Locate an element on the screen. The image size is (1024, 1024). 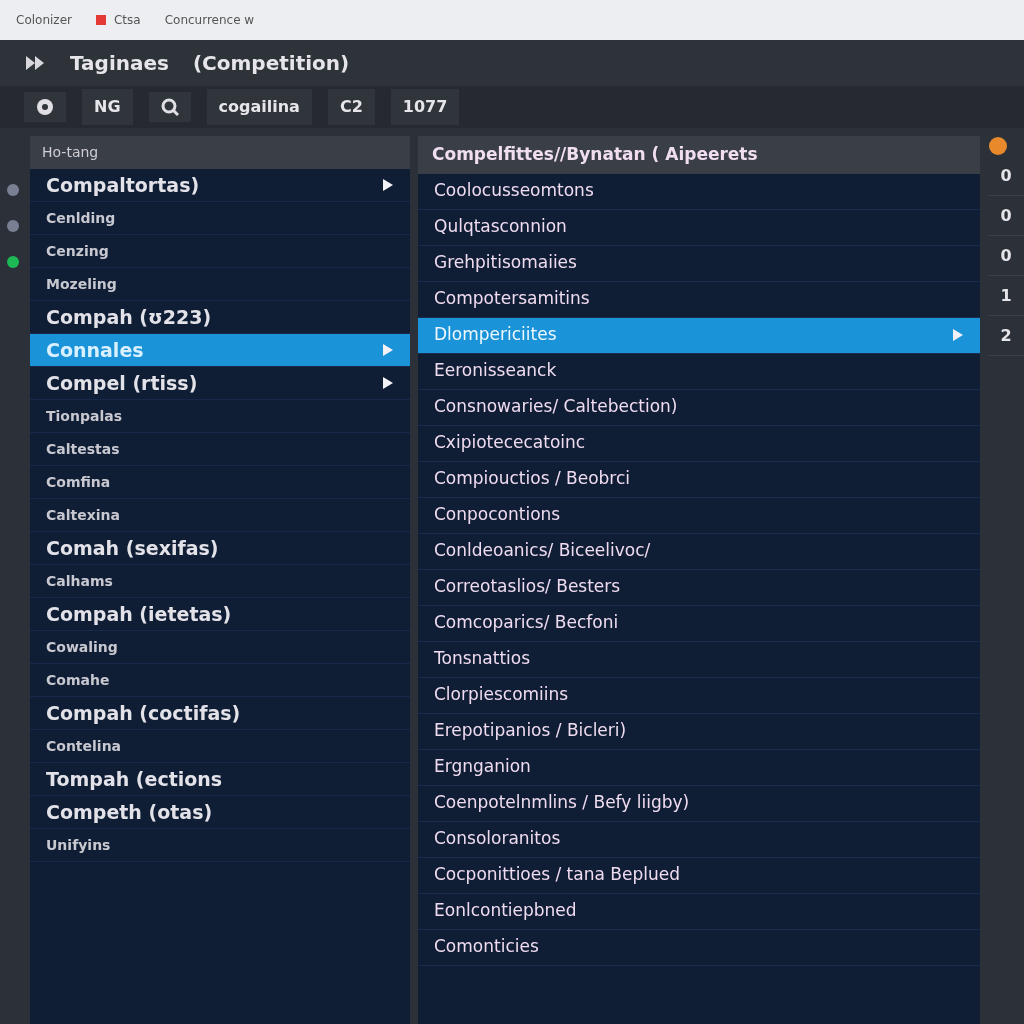
toolbar-button: NG is located at coordinates (107, 107).